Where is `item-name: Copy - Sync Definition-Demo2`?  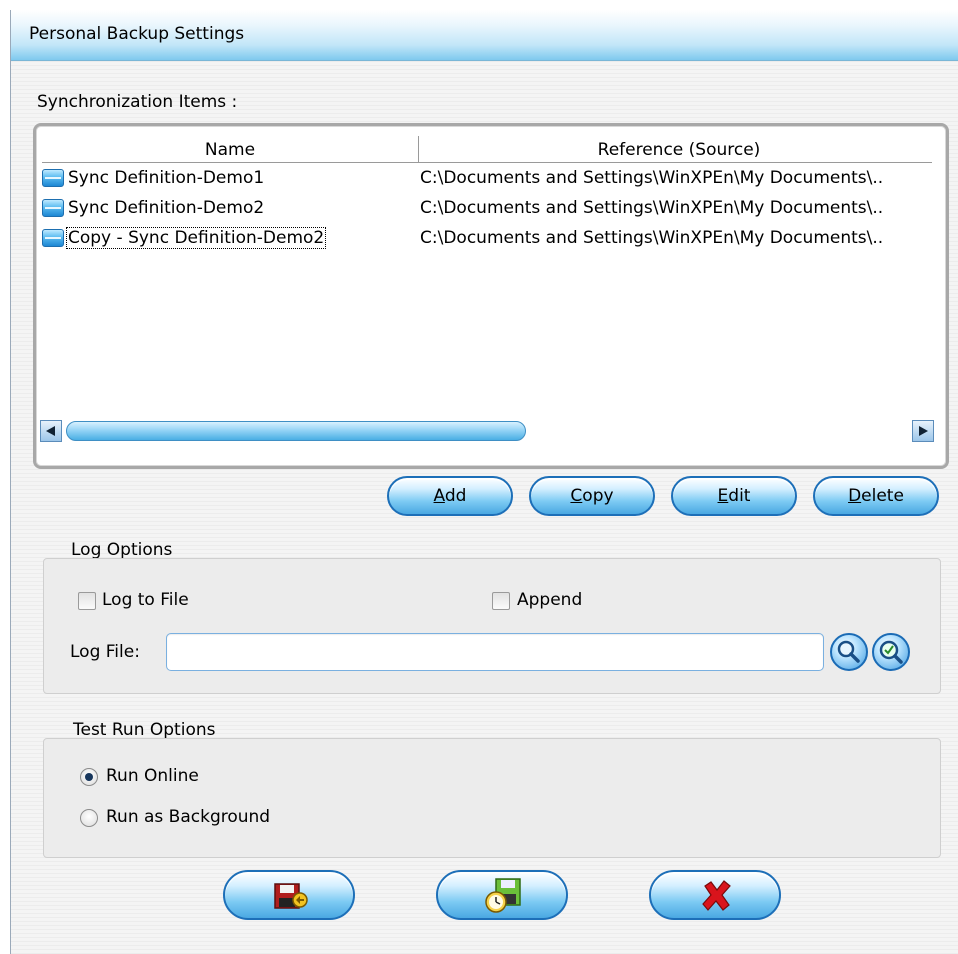 item-name: Copy - Sync Definition-Demo2 is located at coordinates (196, 238).